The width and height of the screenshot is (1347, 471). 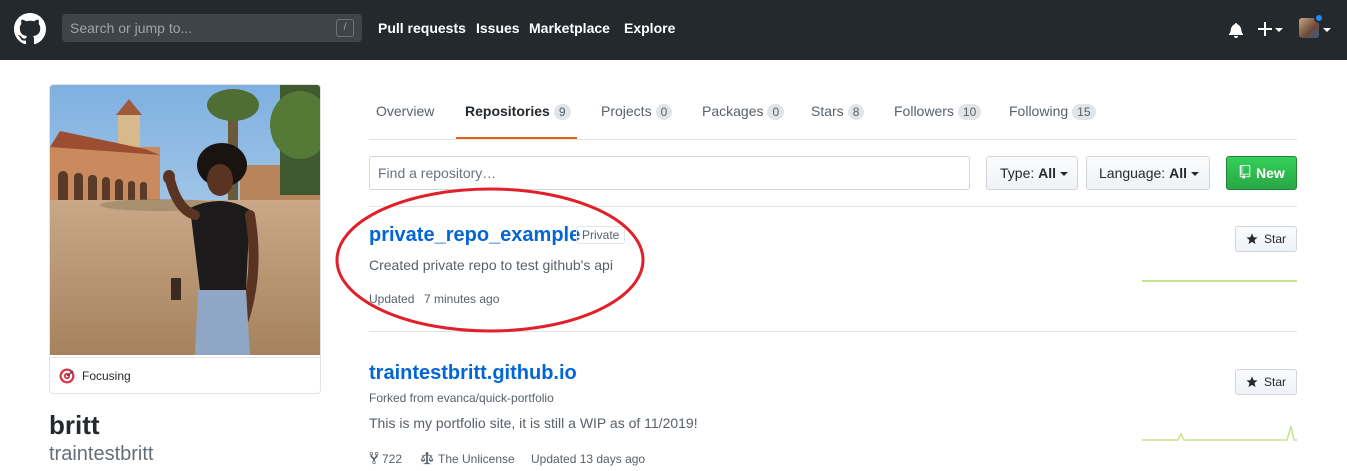 I want to click on selected-tab-indicator, so click(x=516, y=138).